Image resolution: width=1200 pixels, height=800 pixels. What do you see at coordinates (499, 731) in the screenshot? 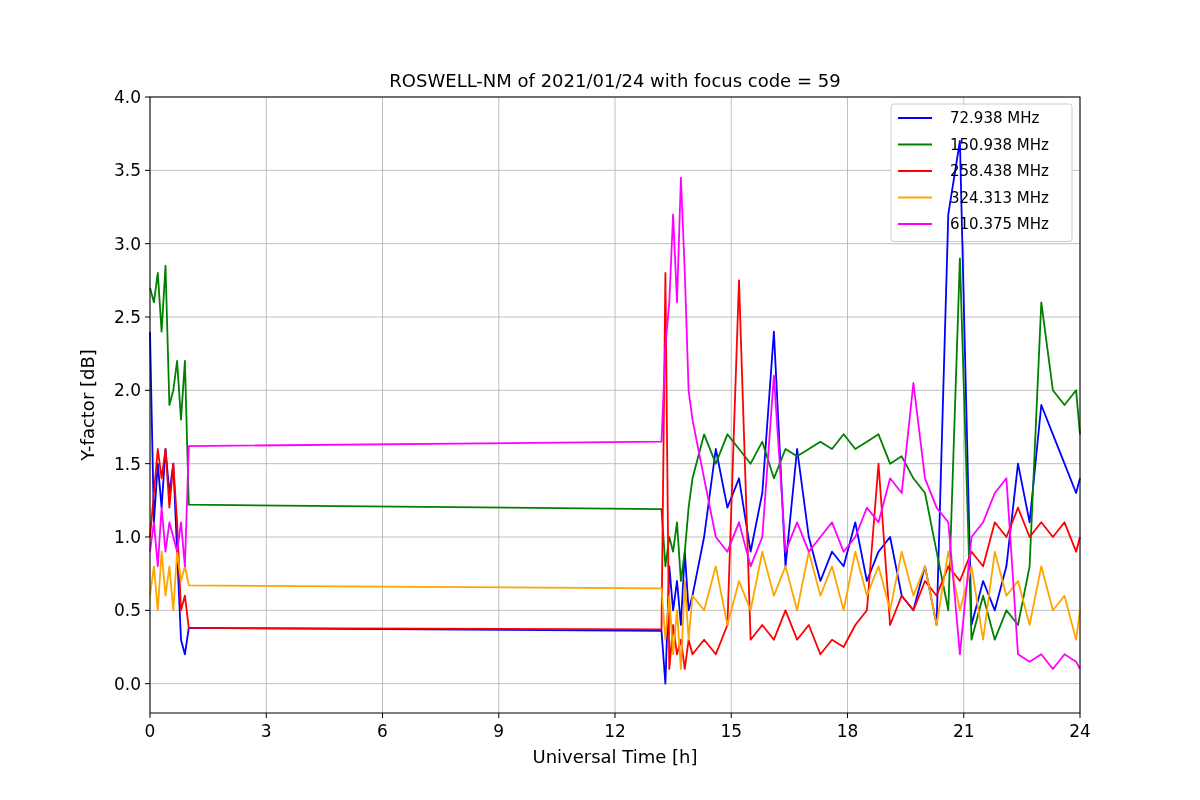
I see `x-tick-label: 9` at bounding box center [499, 731].